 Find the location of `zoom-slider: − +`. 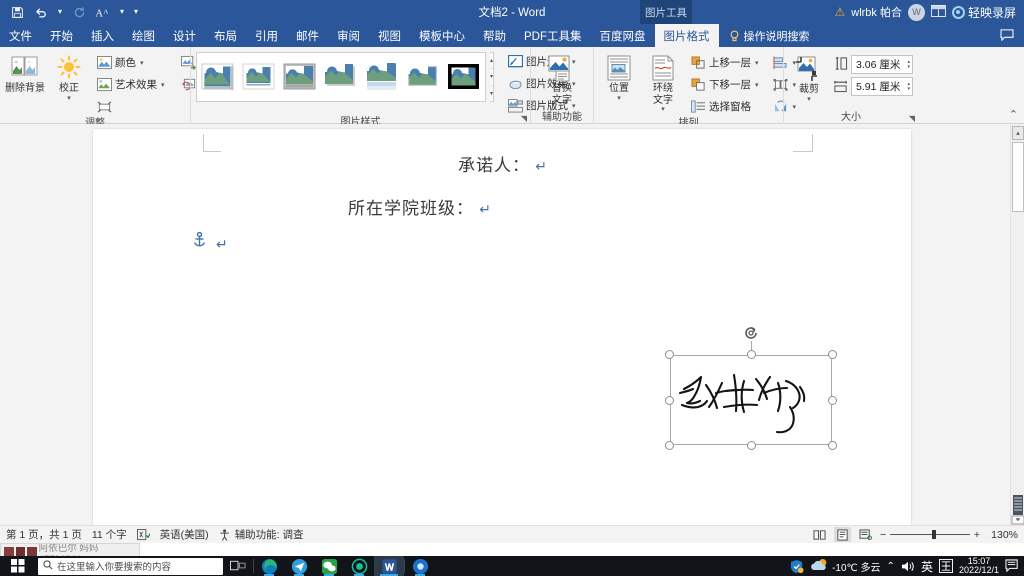

zoom-slider: − + is located at coordinates (930, 535).